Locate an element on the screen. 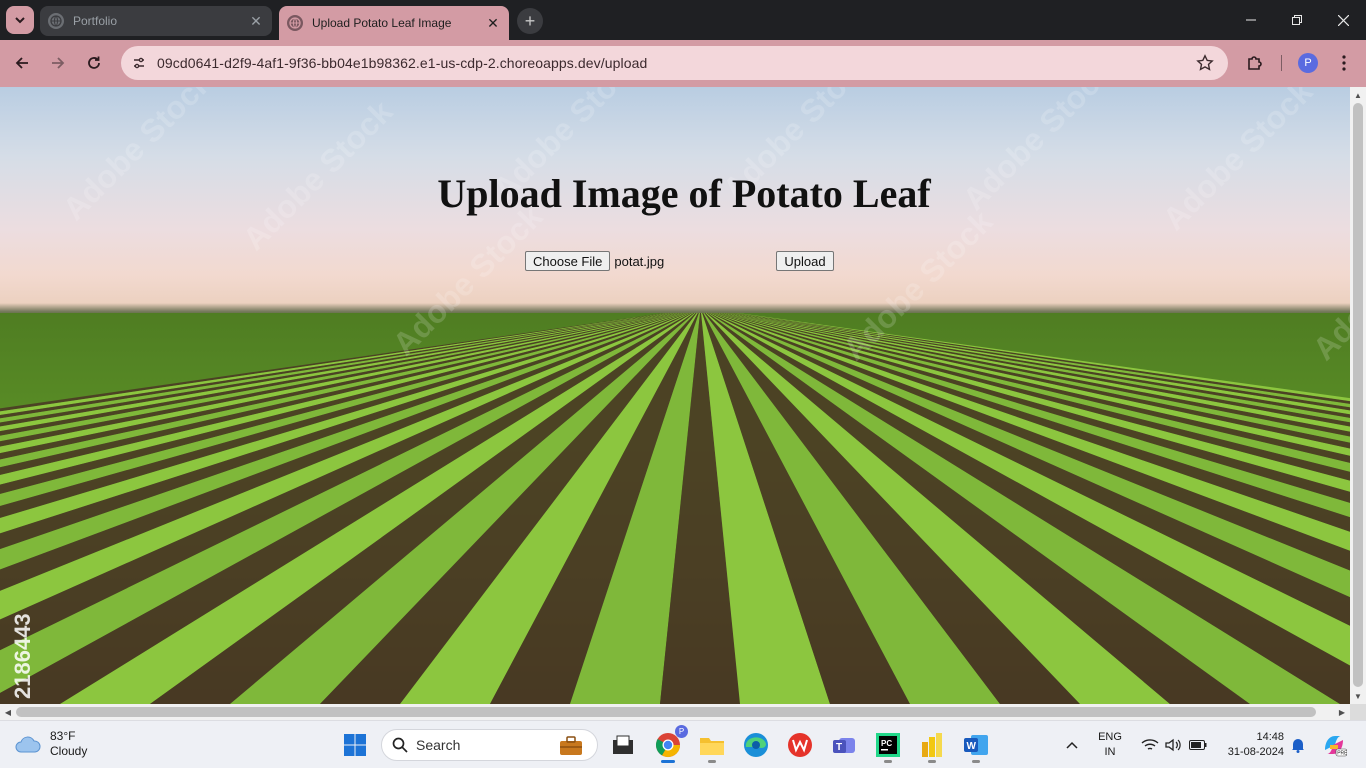 The width and height of the screenshot is (1366, 768). scroll-down-icon: ▼ is located at coordinates (1358, 696).